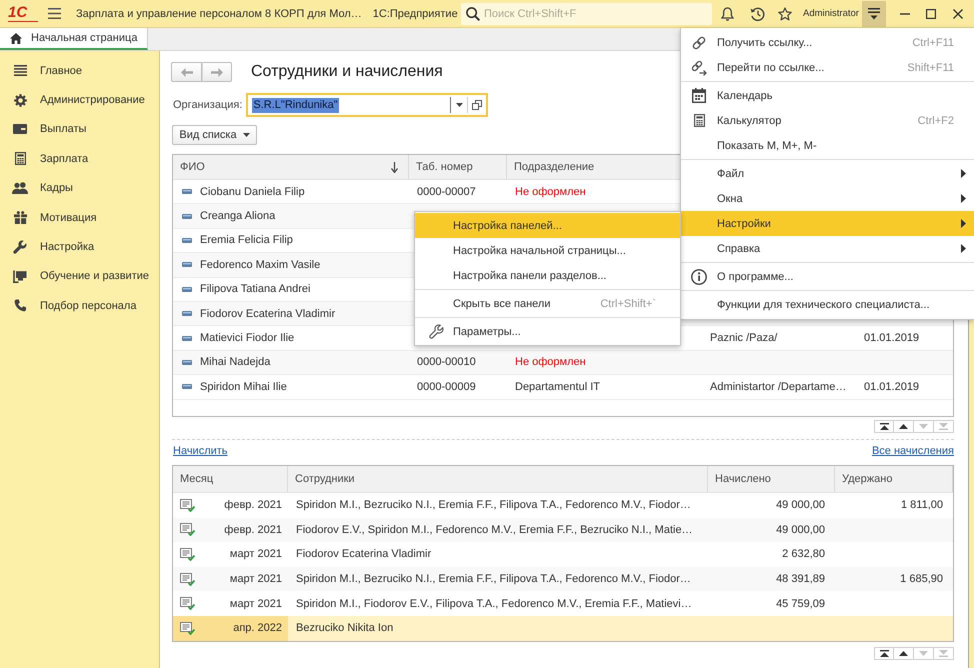 The height and width of the screenshot is (668, 974). I want to click on menu-item: Показать M, M+, M-, so click(827, 145).